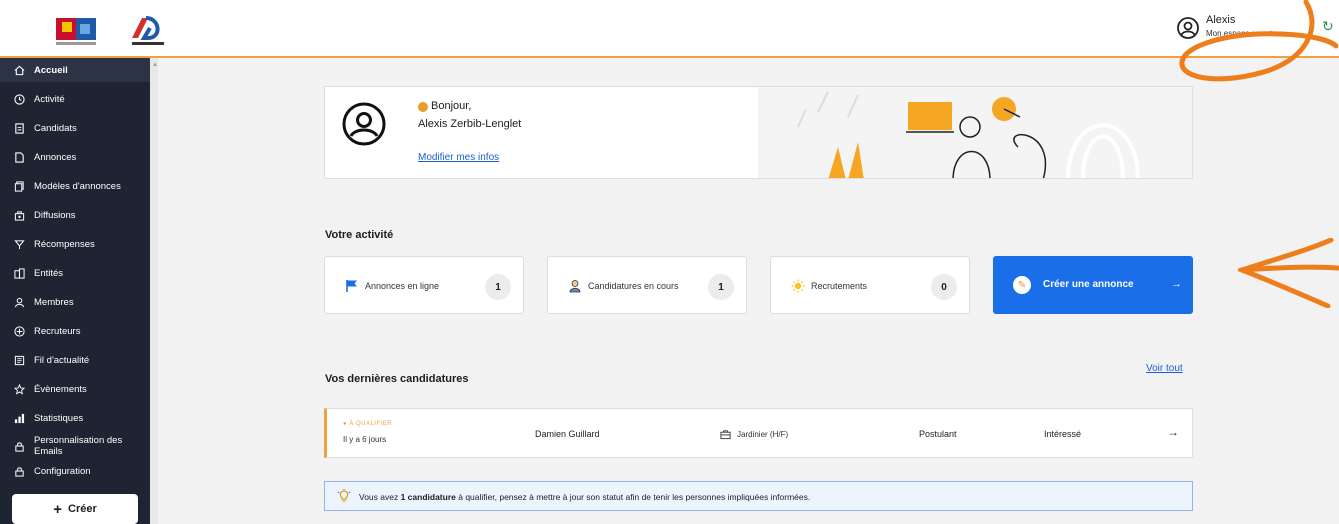 Image resolution: width=1339 pixels, height=524 pixels. Describe the element at coordinates (1022, 285) in the screenshot. I see `pencil-icon: ✎` at that location.